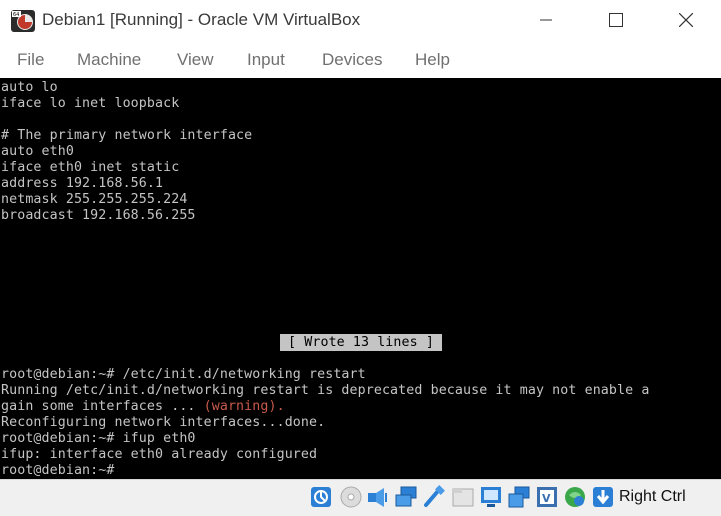 The image size is (721, 516). What do you see at coordinates (195, 60) in the screenshot?
I see `menu-view: View` at bounding box center [195, 60].